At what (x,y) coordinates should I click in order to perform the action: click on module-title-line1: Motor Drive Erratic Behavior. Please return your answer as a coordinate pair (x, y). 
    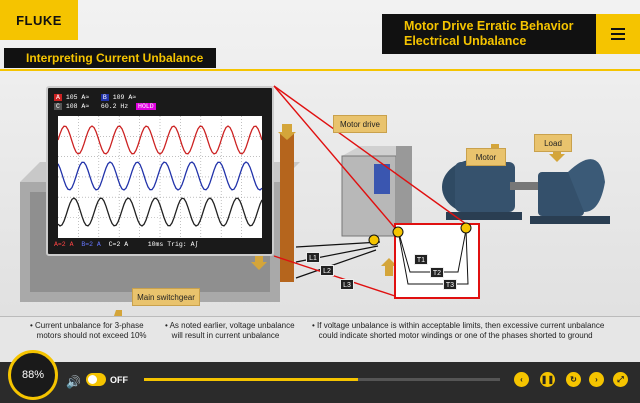
    Looking at the image, I should click on (489, 26).